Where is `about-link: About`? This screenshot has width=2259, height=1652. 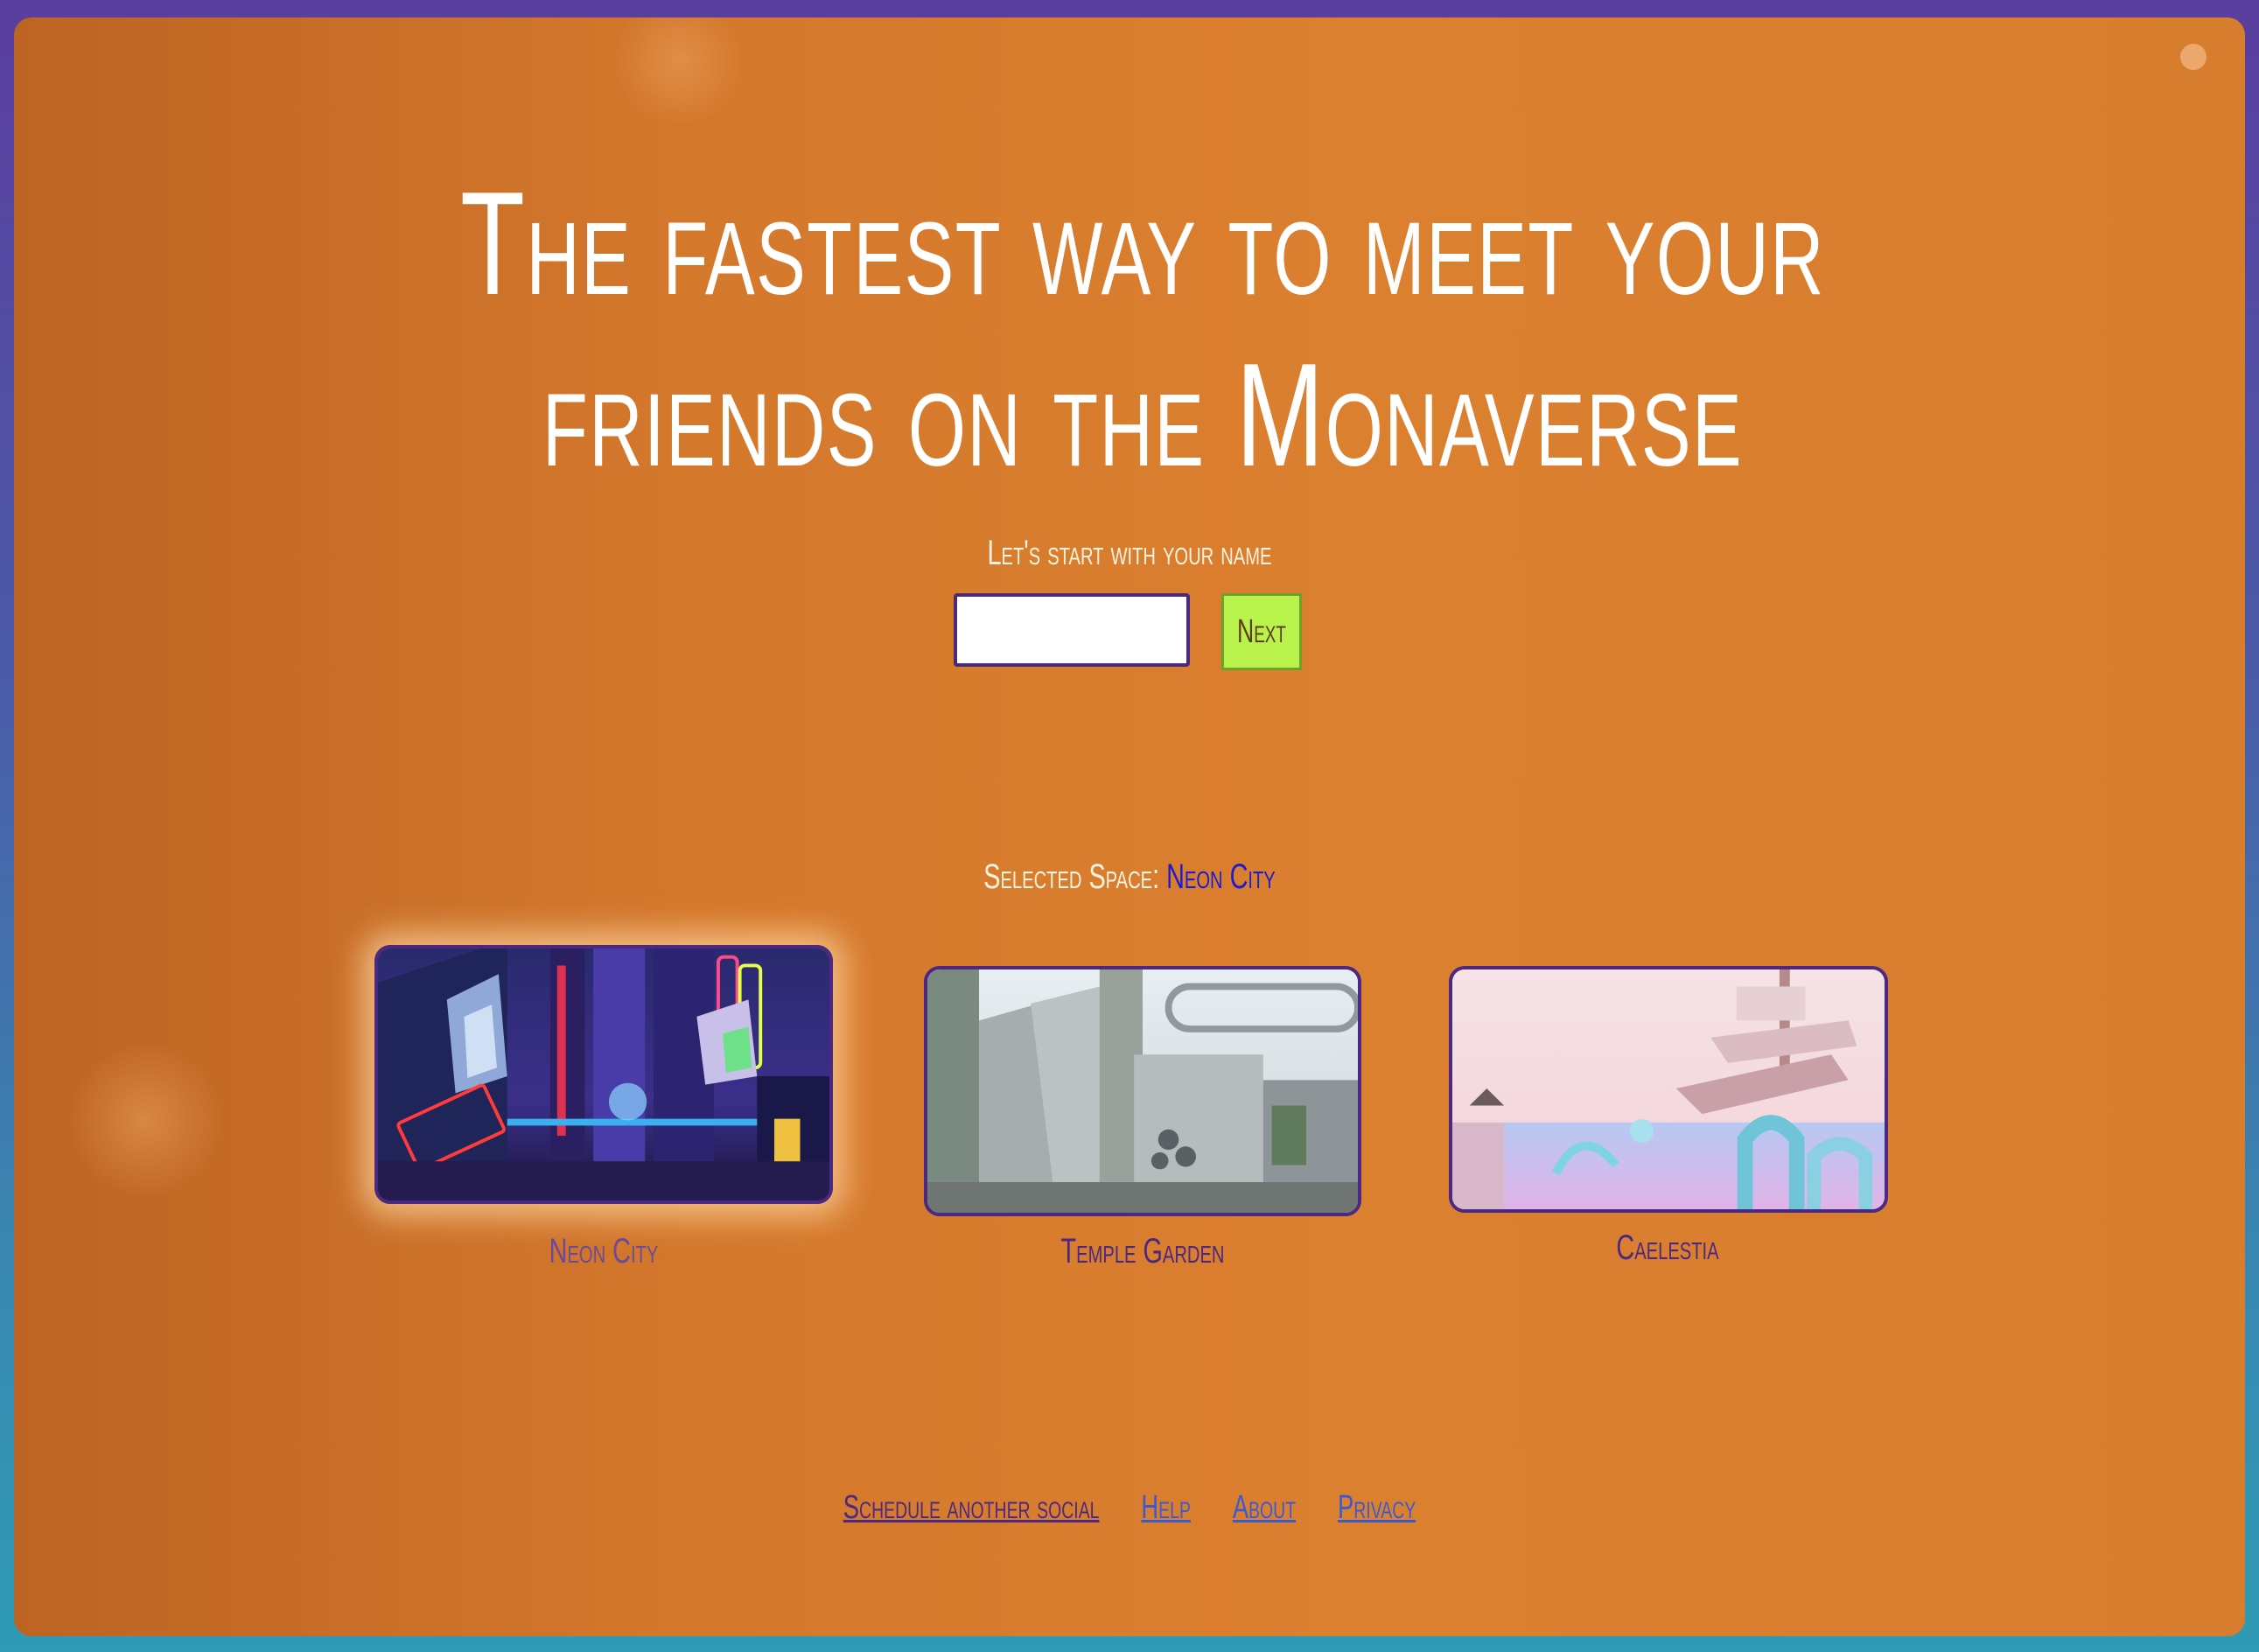
about-link: About is located at coordinates (1264, 1507).